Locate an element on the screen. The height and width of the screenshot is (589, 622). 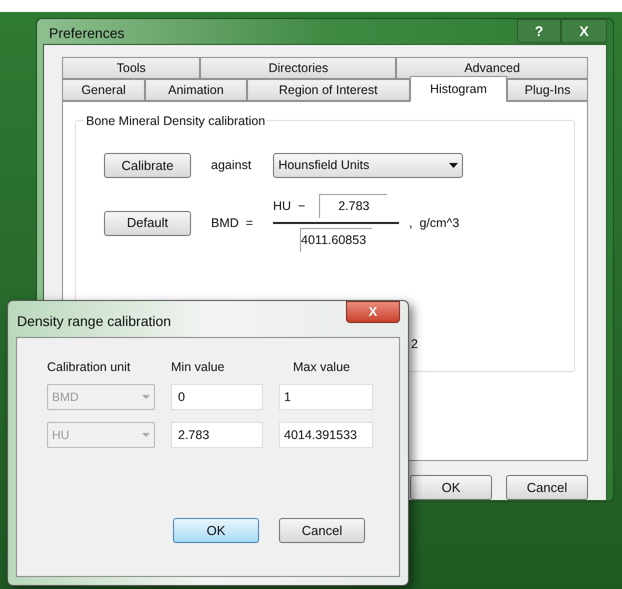
tab: Directories is located at coordinates (298, 68).